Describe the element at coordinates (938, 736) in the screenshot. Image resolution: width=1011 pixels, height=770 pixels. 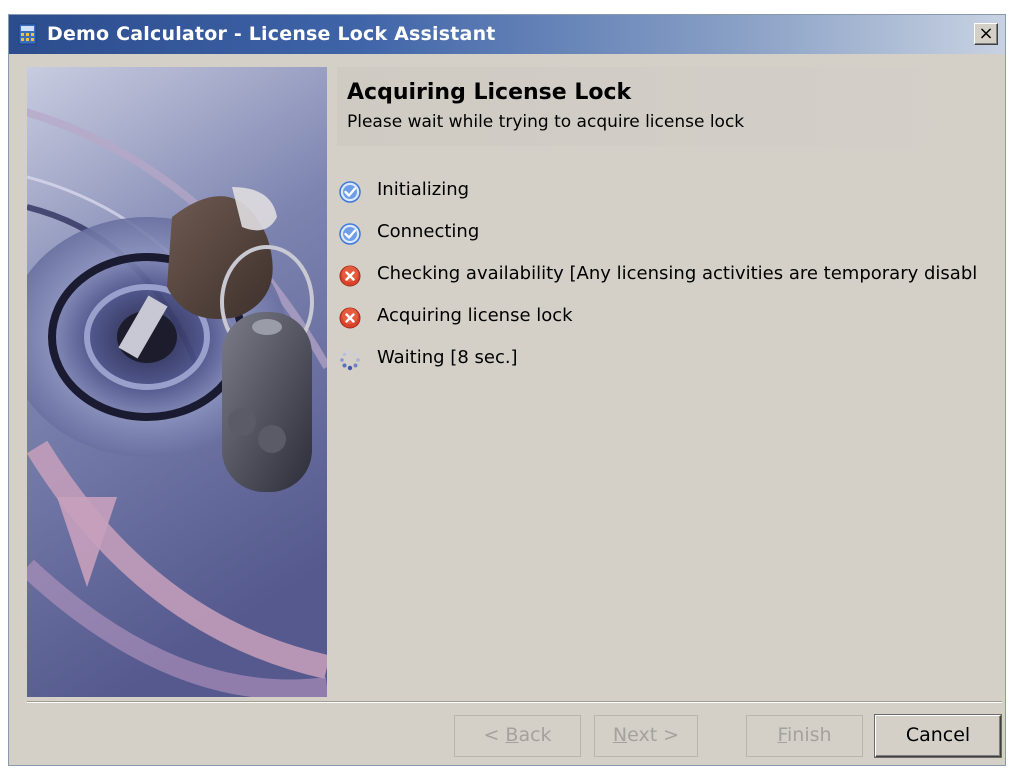
I see `cancel-button: Cancel` at that location.